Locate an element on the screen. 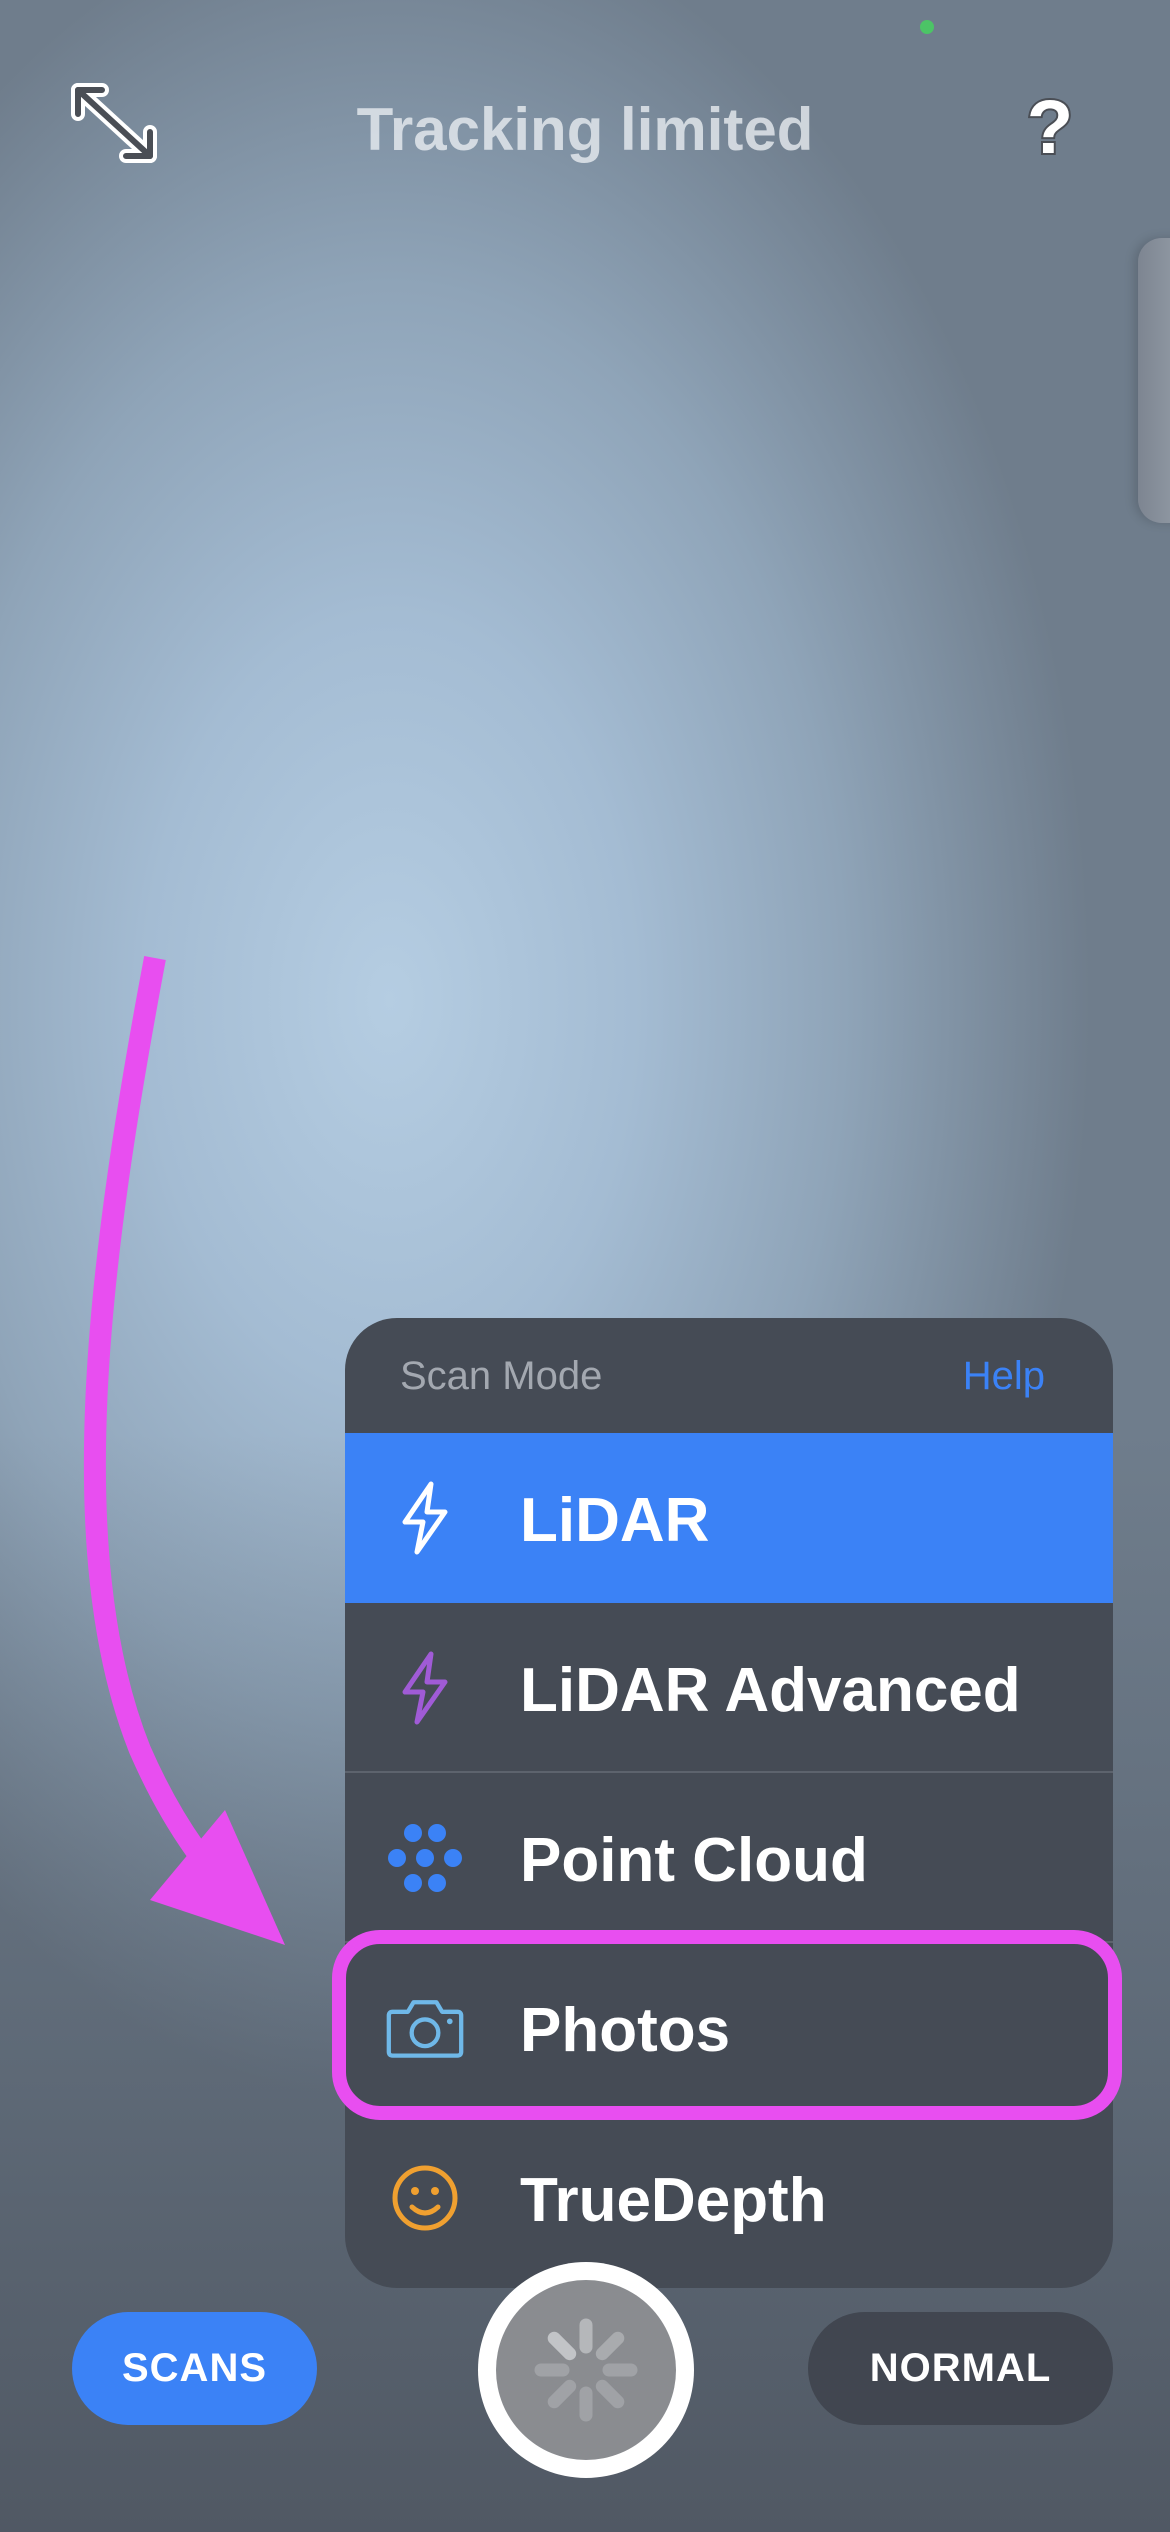  bolt-outline-icon is located at coordinates (425, 1688).